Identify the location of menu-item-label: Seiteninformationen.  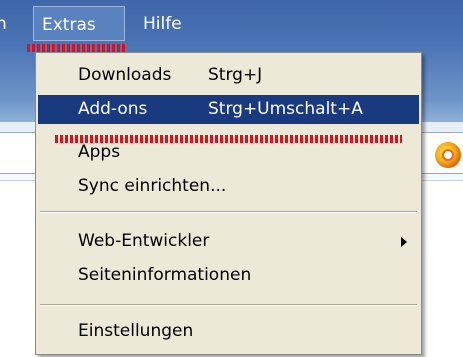
(165, 275).